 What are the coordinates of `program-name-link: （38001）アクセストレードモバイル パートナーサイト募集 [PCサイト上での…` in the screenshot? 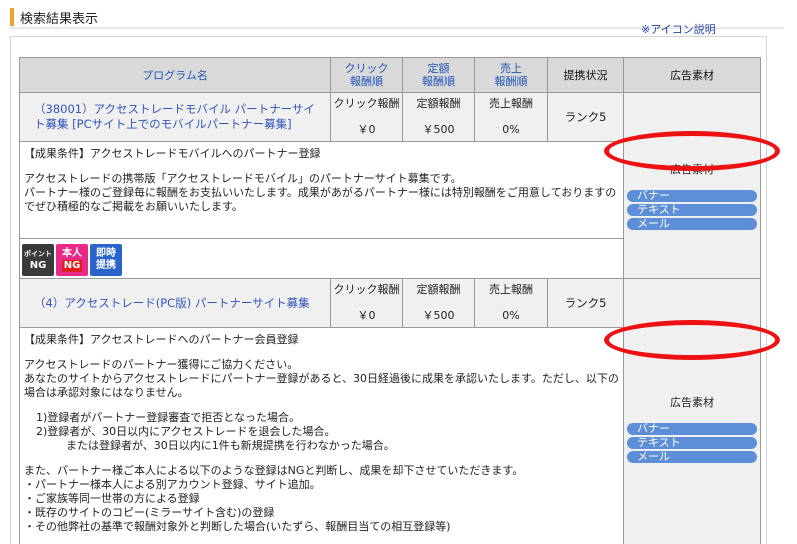 It's located at (175, 117).